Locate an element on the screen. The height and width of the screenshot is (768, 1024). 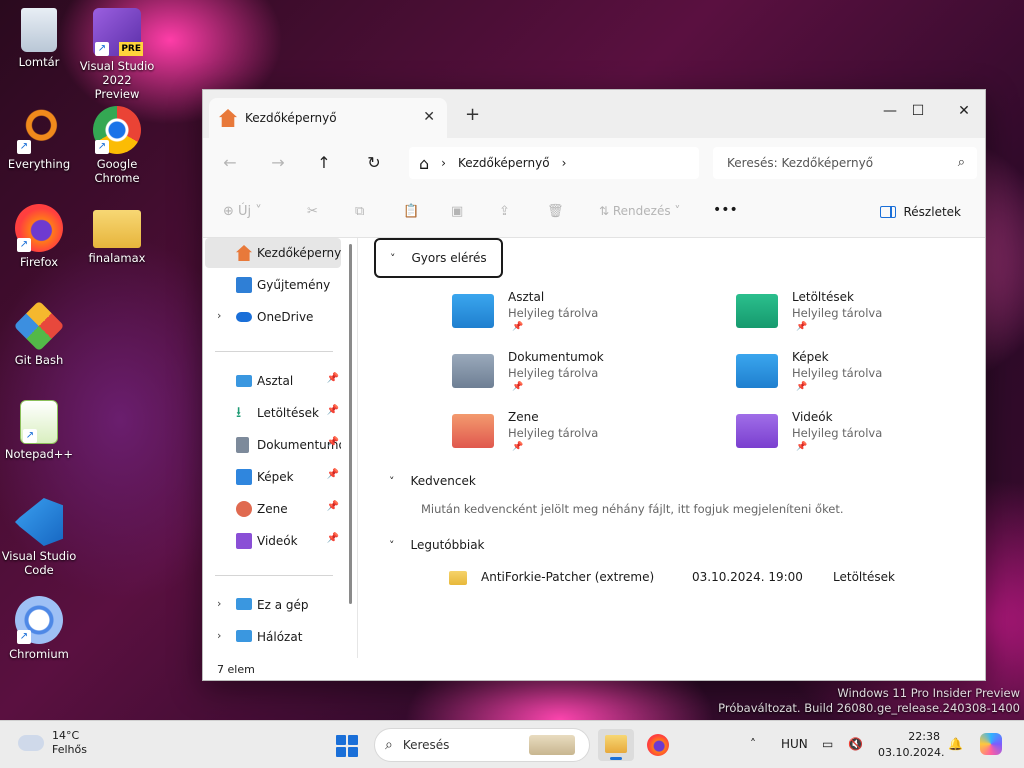
paste-icon: 📋 is located at coordinates (411, 211).